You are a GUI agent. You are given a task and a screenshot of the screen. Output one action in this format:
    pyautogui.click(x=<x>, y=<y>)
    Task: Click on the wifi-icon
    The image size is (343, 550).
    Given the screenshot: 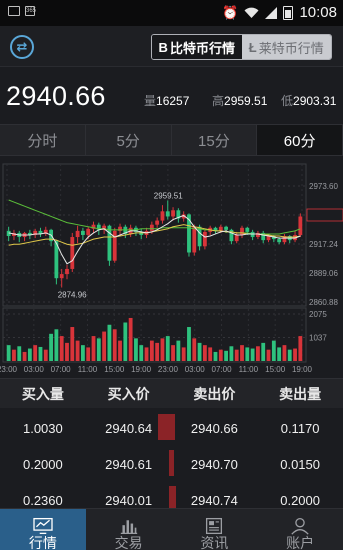 What is the action you would take?
    pyautogui.click(x=251, y=12)
    